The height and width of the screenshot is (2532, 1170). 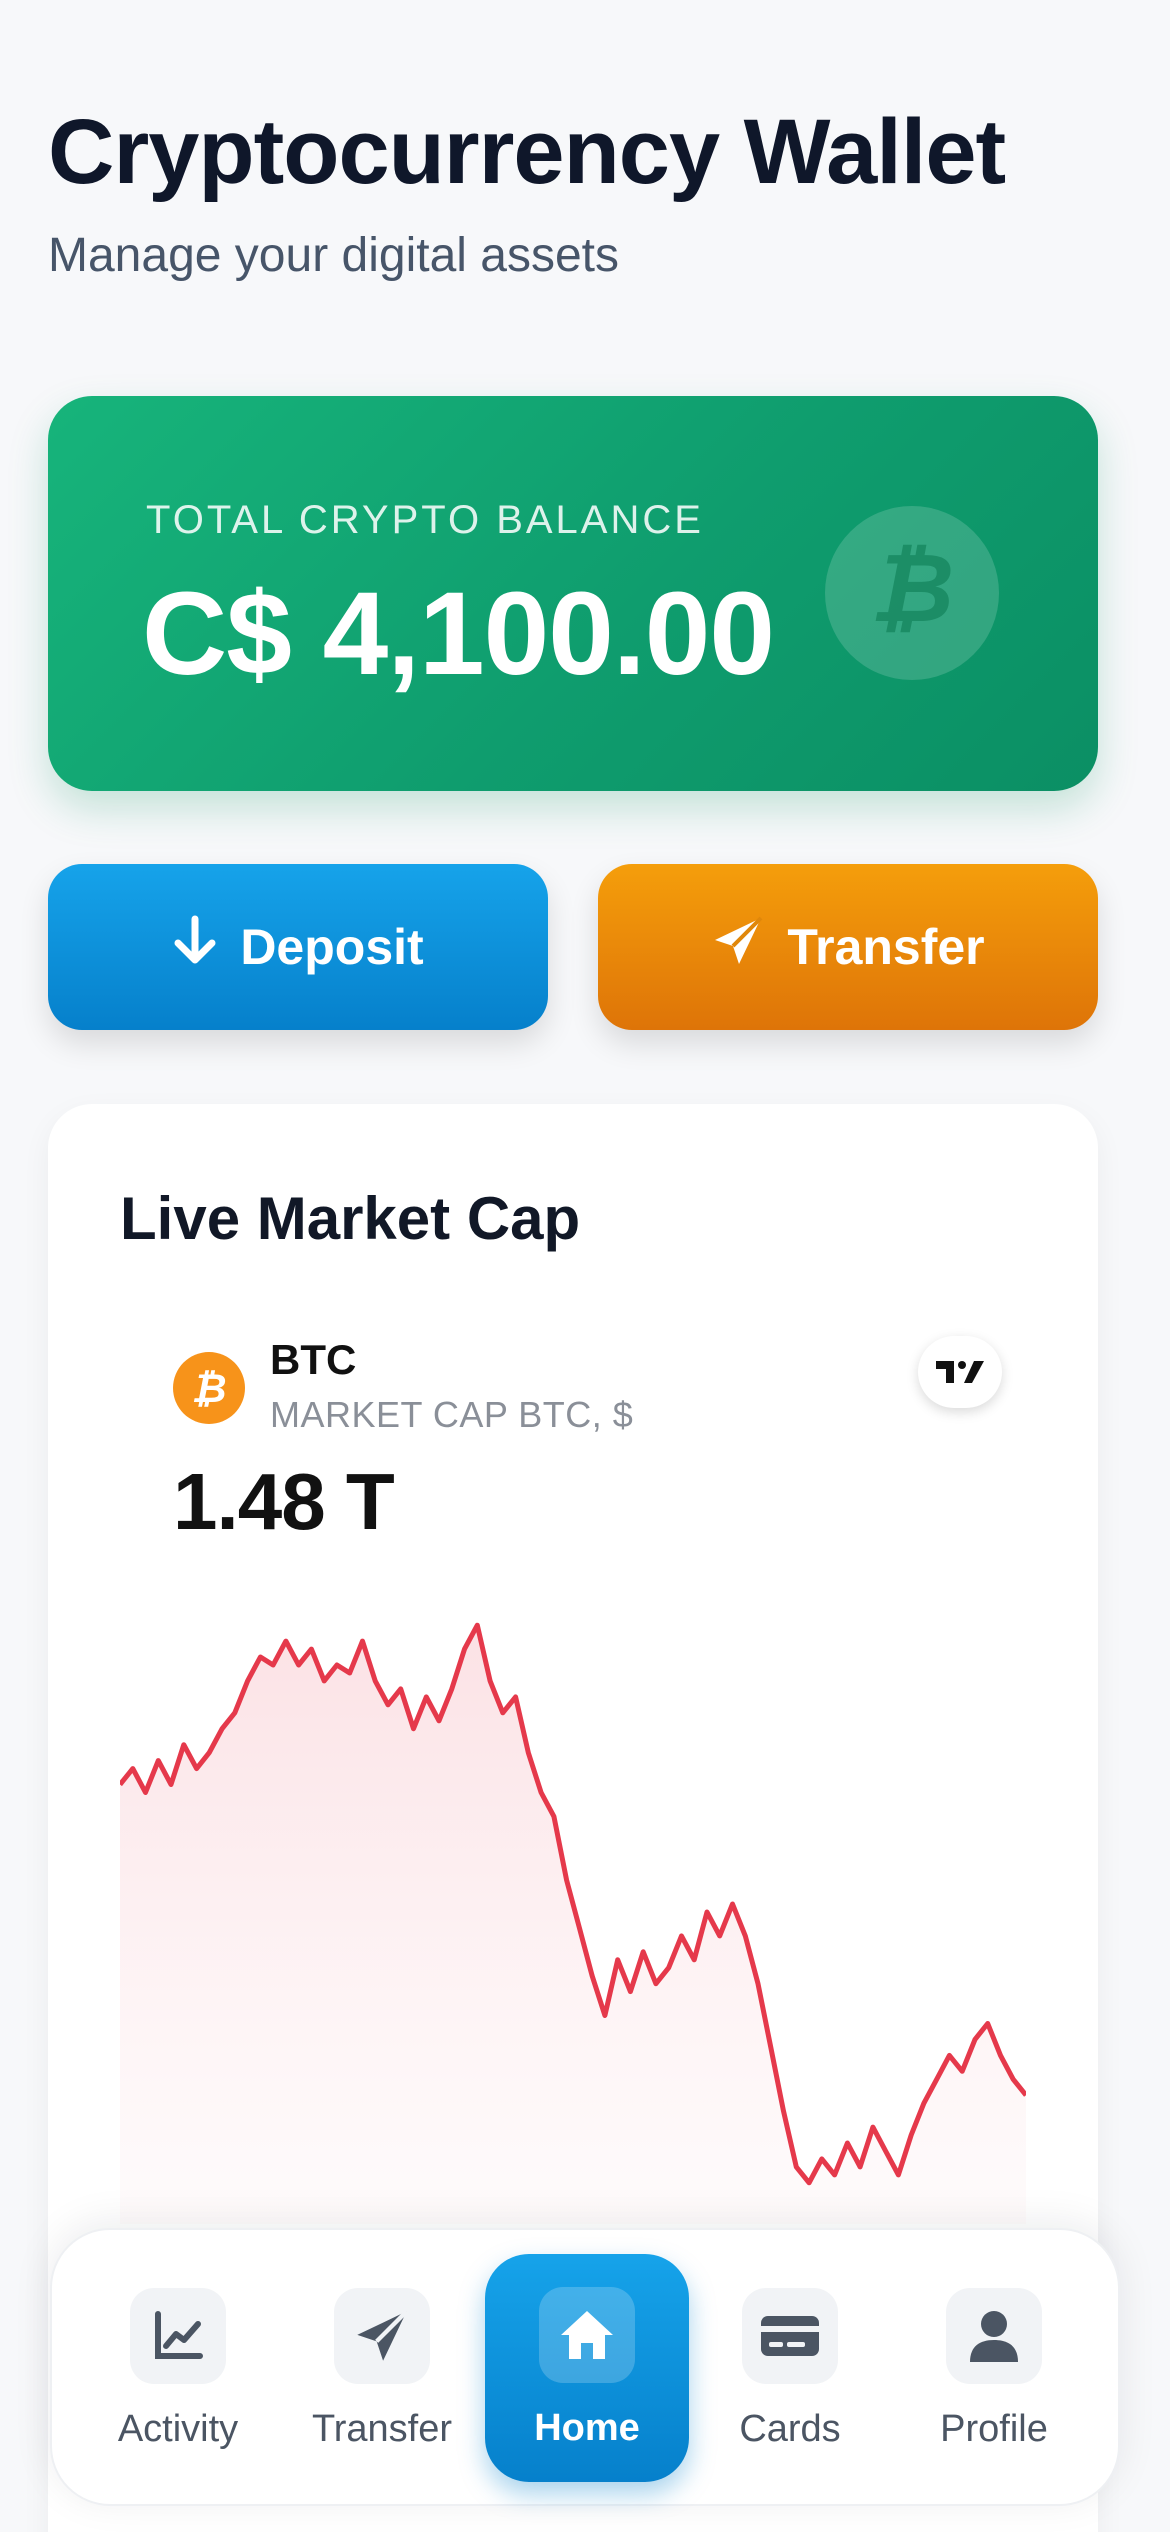 I want to click on coin-symbol: BTC, so click(x=313, y=1359).